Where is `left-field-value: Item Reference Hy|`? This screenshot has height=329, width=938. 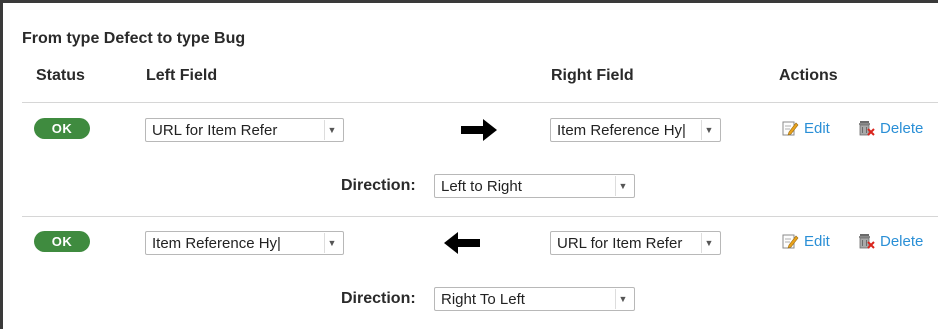 left-field-value: Item Reference Hy| is located at coordinates (216, 243).